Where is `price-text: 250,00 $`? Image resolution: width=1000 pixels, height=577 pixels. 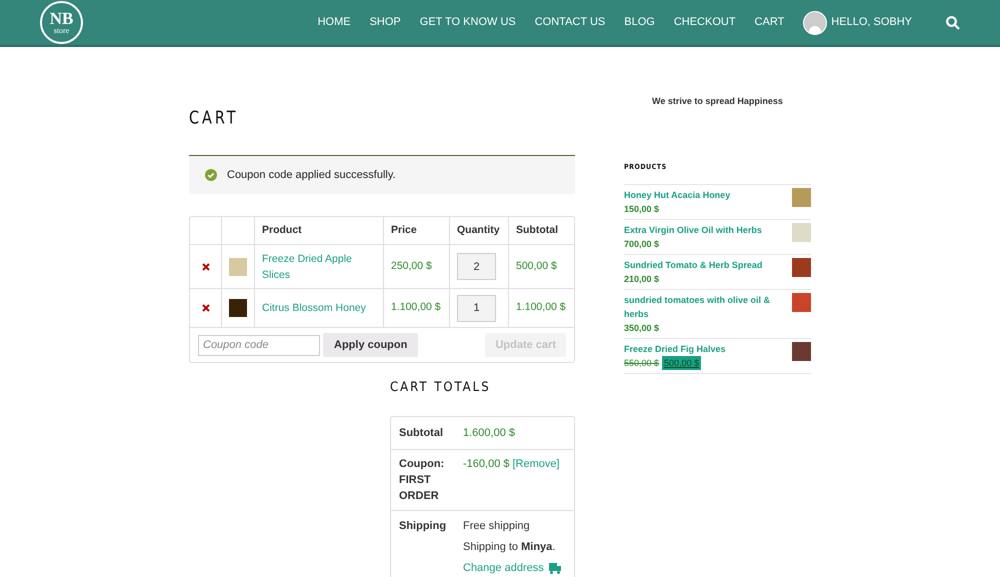 price-text: 250,00 $ is located at coordinates (411, 266).